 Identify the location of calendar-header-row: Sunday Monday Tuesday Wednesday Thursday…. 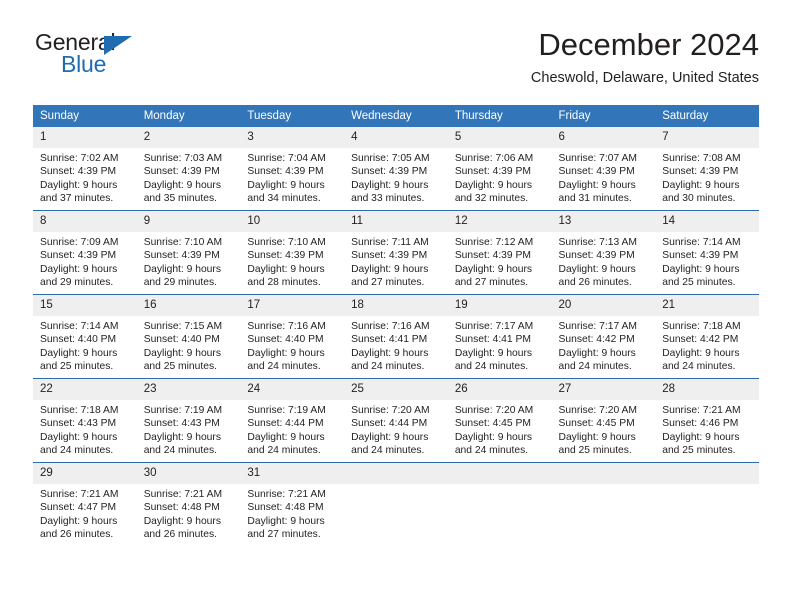
(396, 116).